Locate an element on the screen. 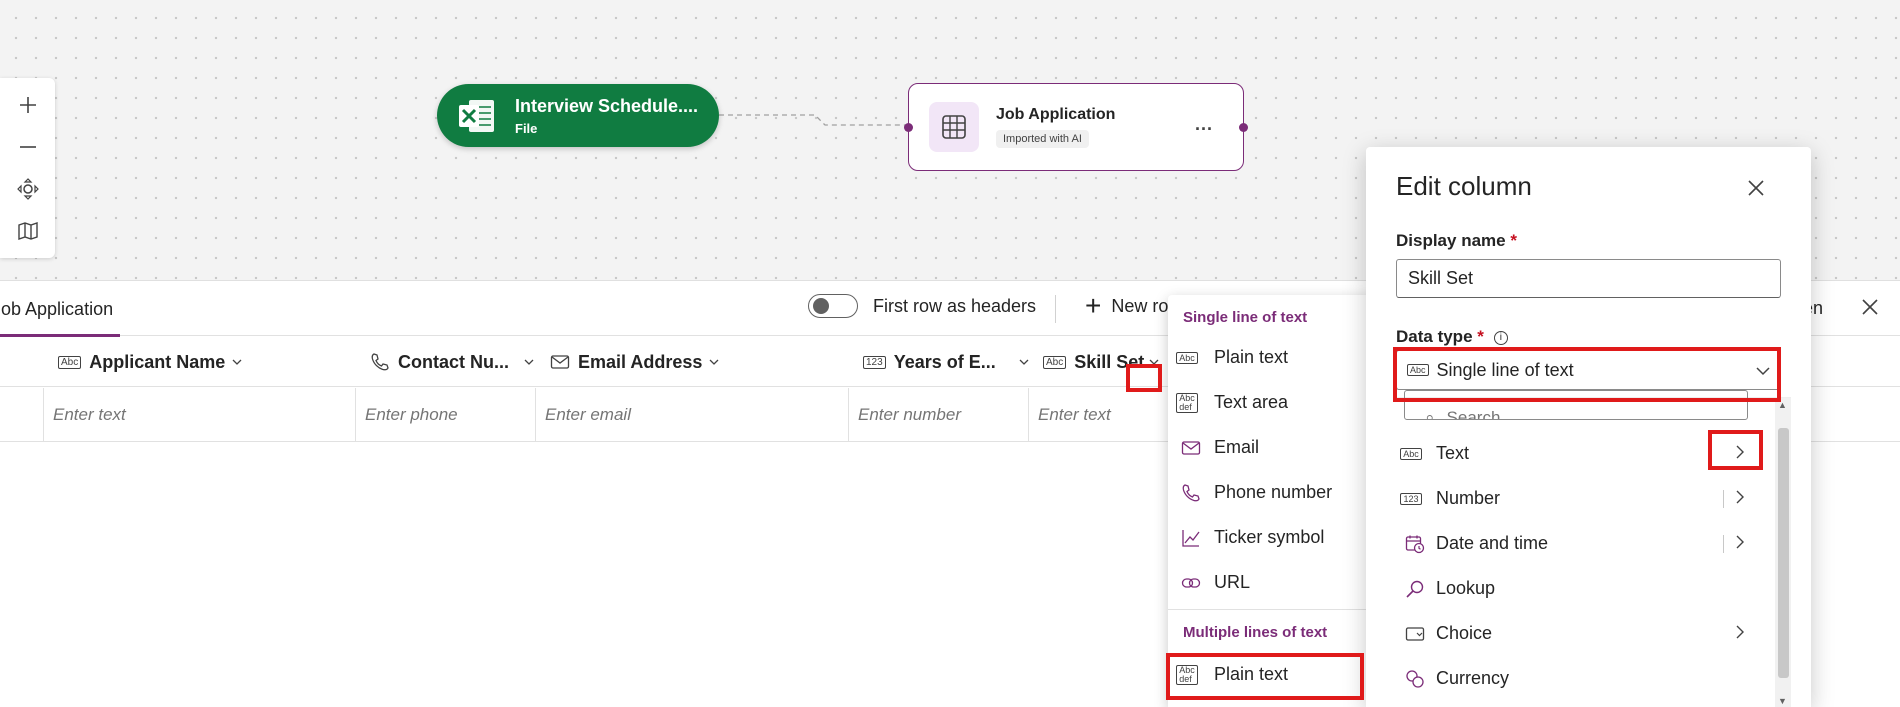 The height and width of the screenshot is (707, 1900). option-currency: Currency is located at coordinates (1578, 678).